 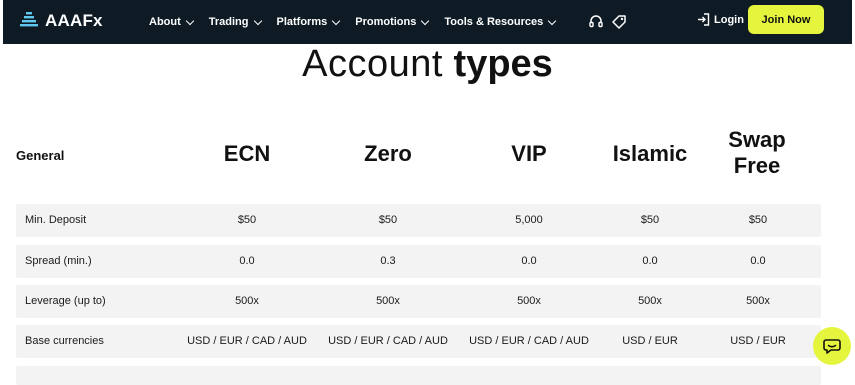 What do you see at coordinates (228, 22) in the screenshot?
I see `menu-item-label: Trading` at bounding box center [228, 22].